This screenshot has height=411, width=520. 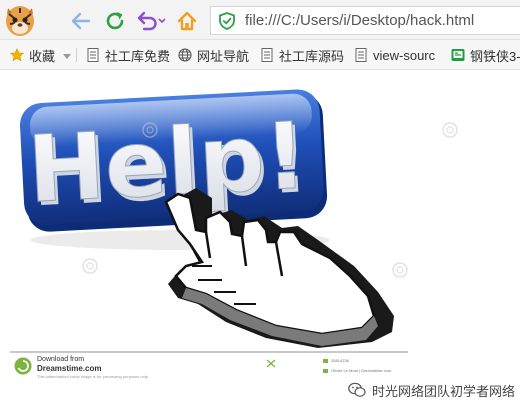 I want to click on chevron-down-icon, so click(x=67, y=55).